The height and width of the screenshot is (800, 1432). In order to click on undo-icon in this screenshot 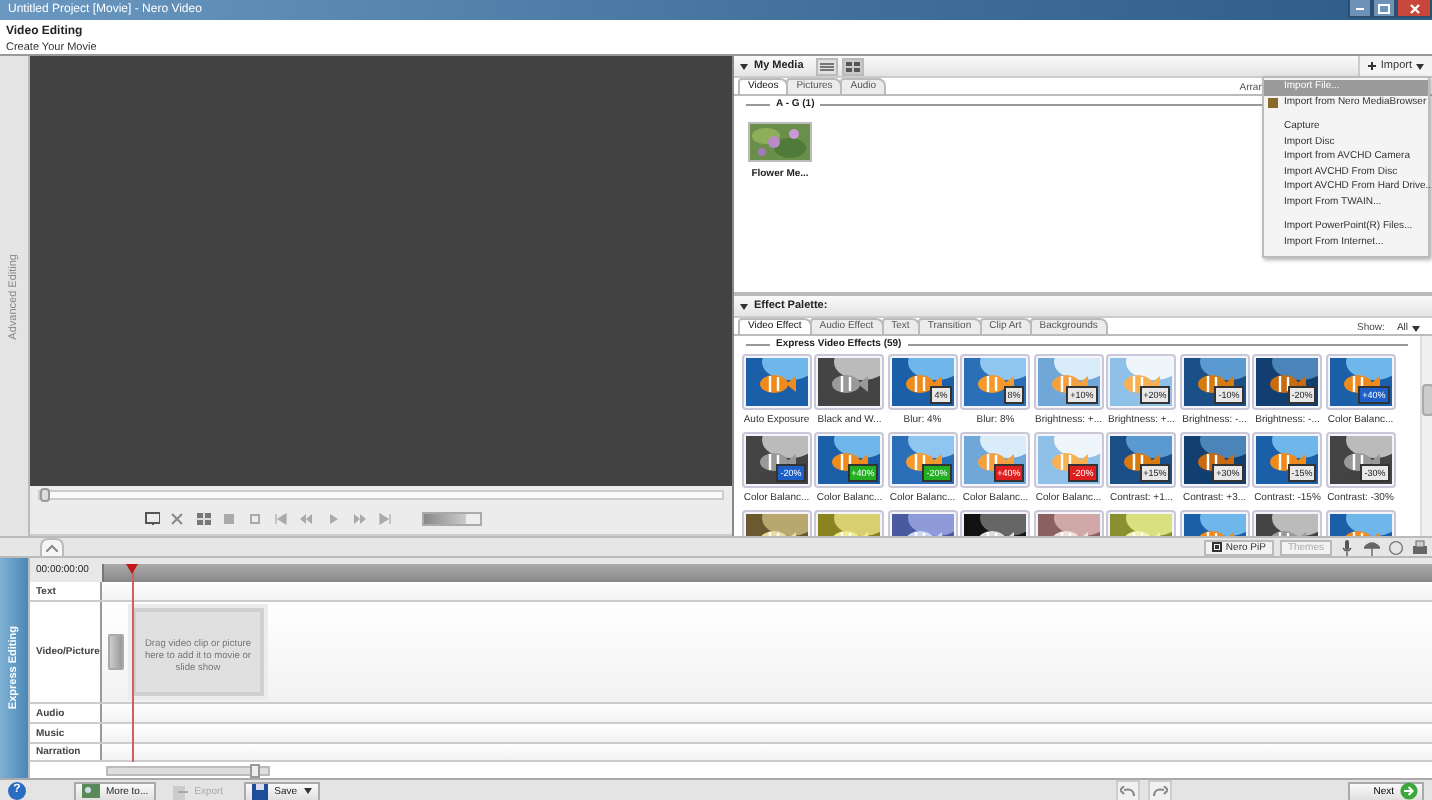, I will do `click(1128, 790)`.